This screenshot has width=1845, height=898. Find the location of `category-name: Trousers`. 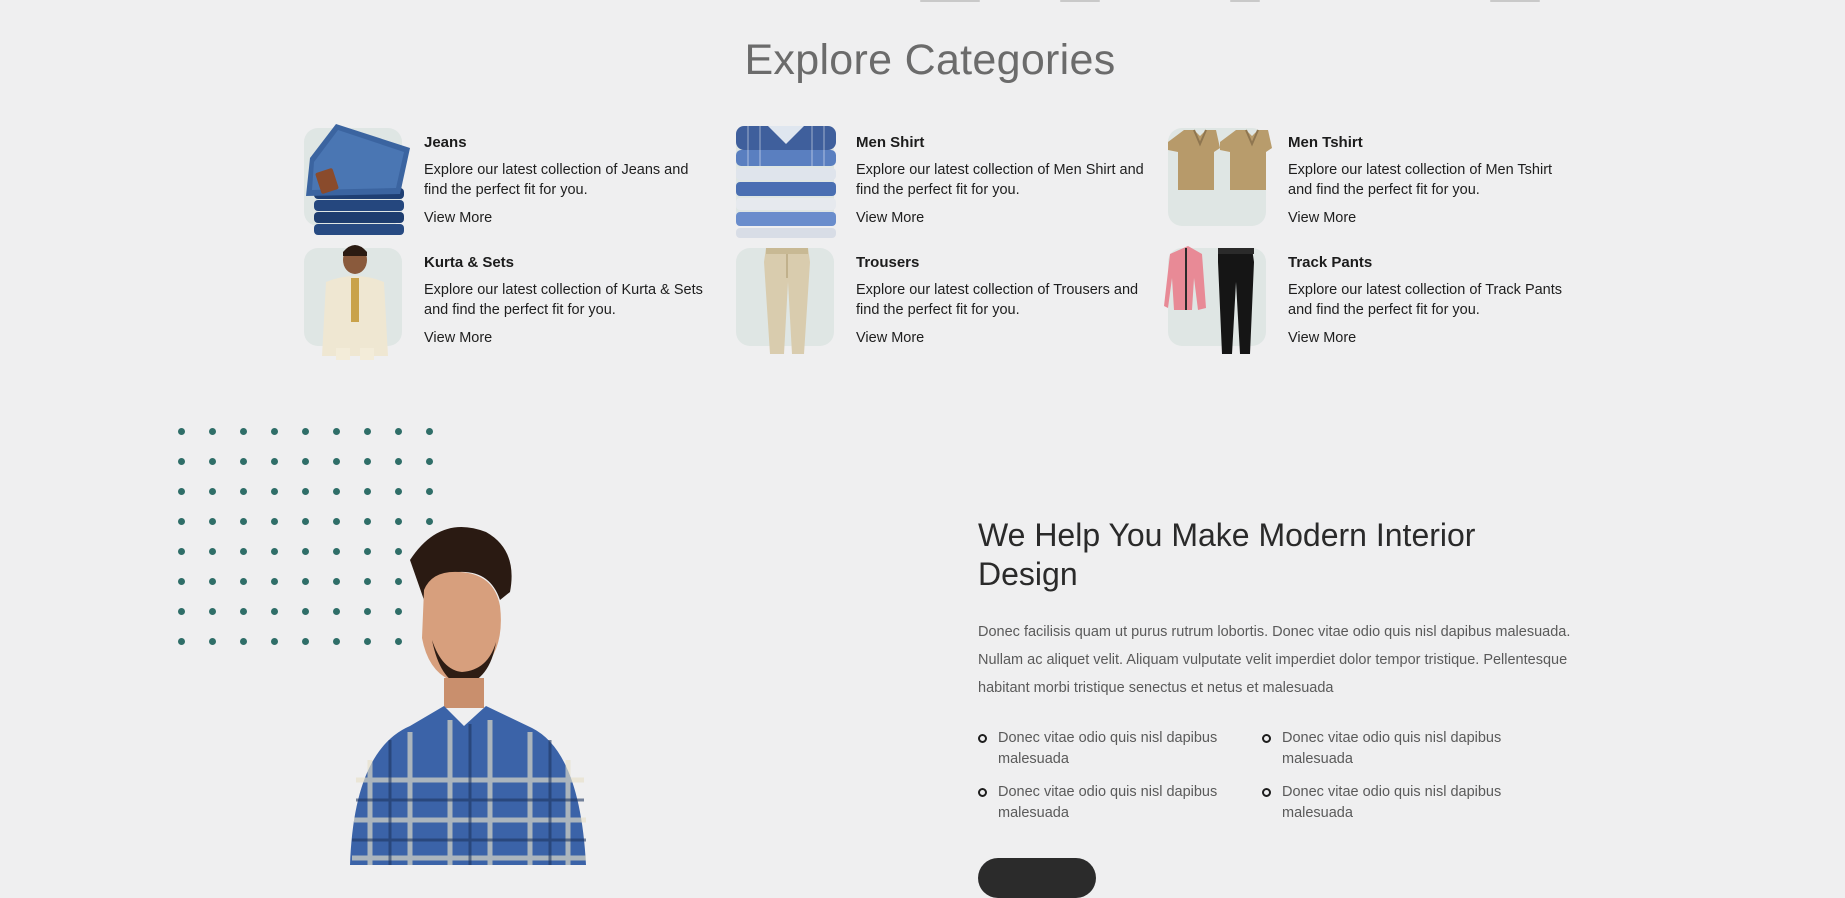

category-name: Trousers is located at coordinates (888, 262).